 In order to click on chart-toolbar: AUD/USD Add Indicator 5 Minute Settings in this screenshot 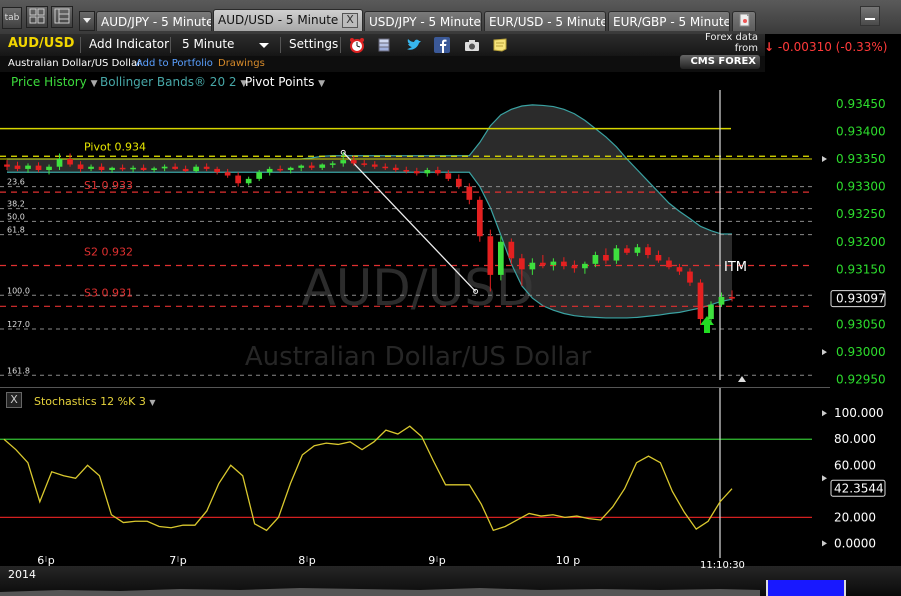, I will do `click(382, 45)`.